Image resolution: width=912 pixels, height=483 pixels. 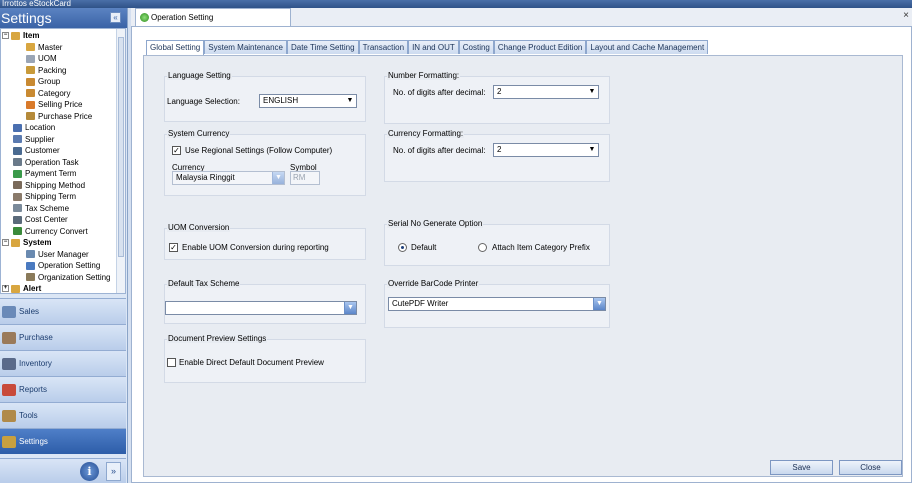 I want to click on tree-item-label: Customer, so click(x=42, y=150).